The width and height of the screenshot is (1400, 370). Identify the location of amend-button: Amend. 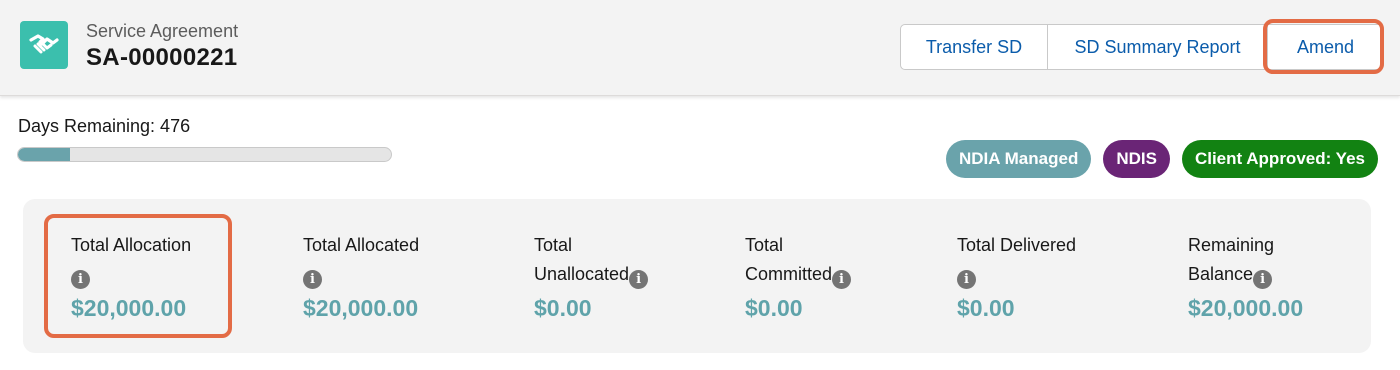
(1325, 47).